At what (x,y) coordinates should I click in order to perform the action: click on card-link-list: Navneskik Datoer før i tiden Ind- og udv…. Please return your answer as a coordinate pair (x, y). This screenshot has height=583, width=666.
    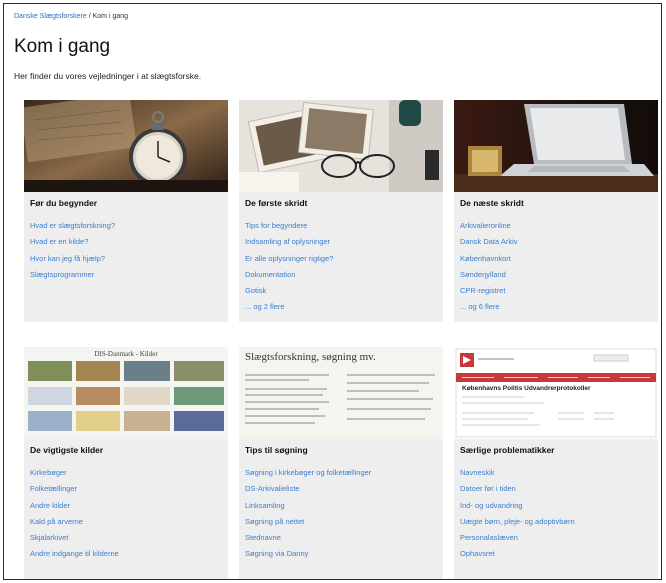
    Looking at the image, I should click on (517, 517).